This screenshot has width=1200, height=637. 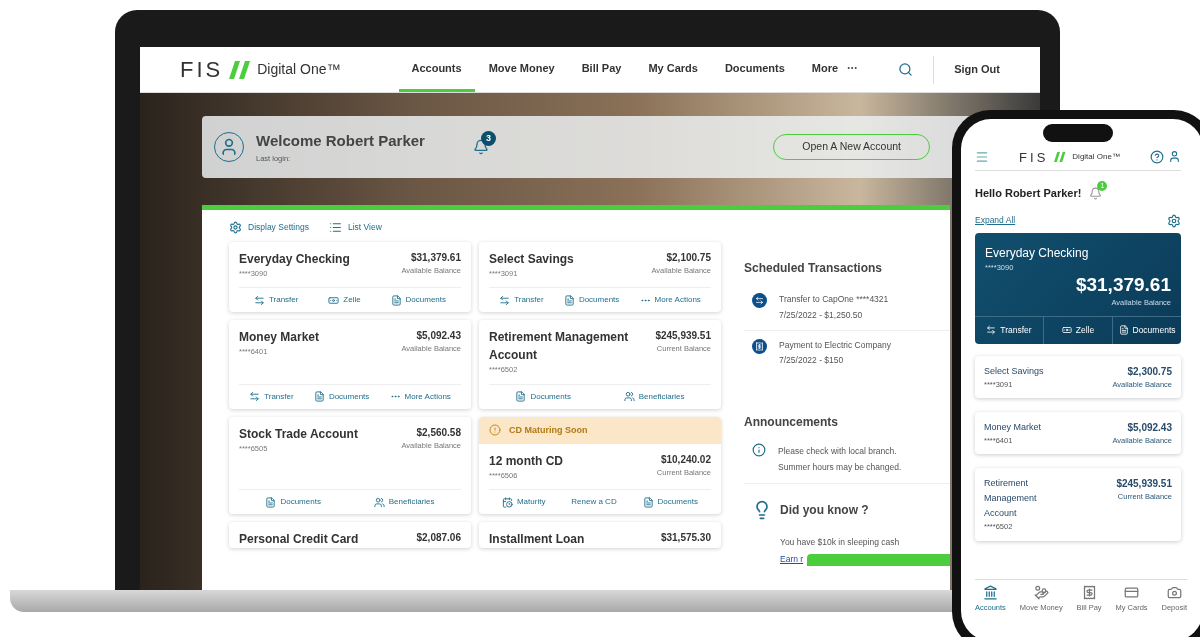 What do you see at coordinates (299, 69) in the screenshot?
I see `product-name: Digital One™` at bounding box center [299, 69].